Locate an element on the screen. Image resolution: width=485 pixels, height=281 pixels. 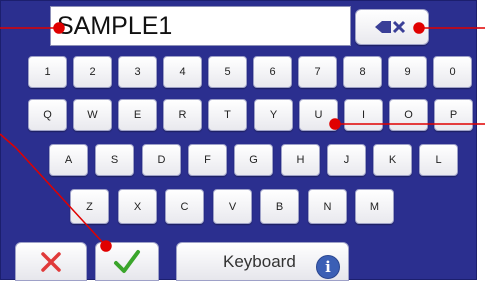
key-label: C is located at coordinates (184, 206).